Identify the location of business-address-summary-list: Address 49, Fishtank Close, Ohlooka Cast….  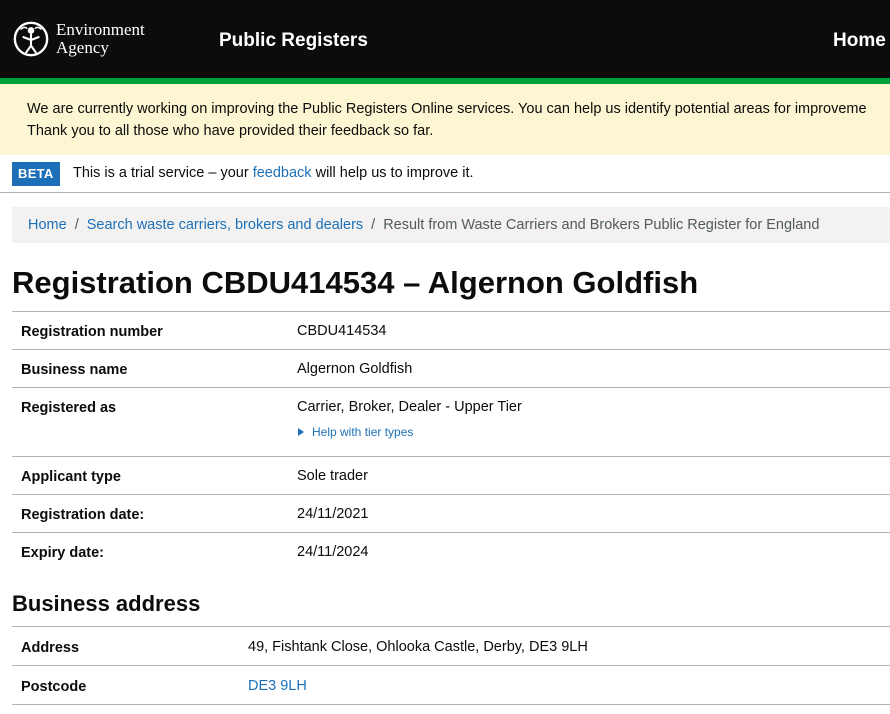
(451, 665).